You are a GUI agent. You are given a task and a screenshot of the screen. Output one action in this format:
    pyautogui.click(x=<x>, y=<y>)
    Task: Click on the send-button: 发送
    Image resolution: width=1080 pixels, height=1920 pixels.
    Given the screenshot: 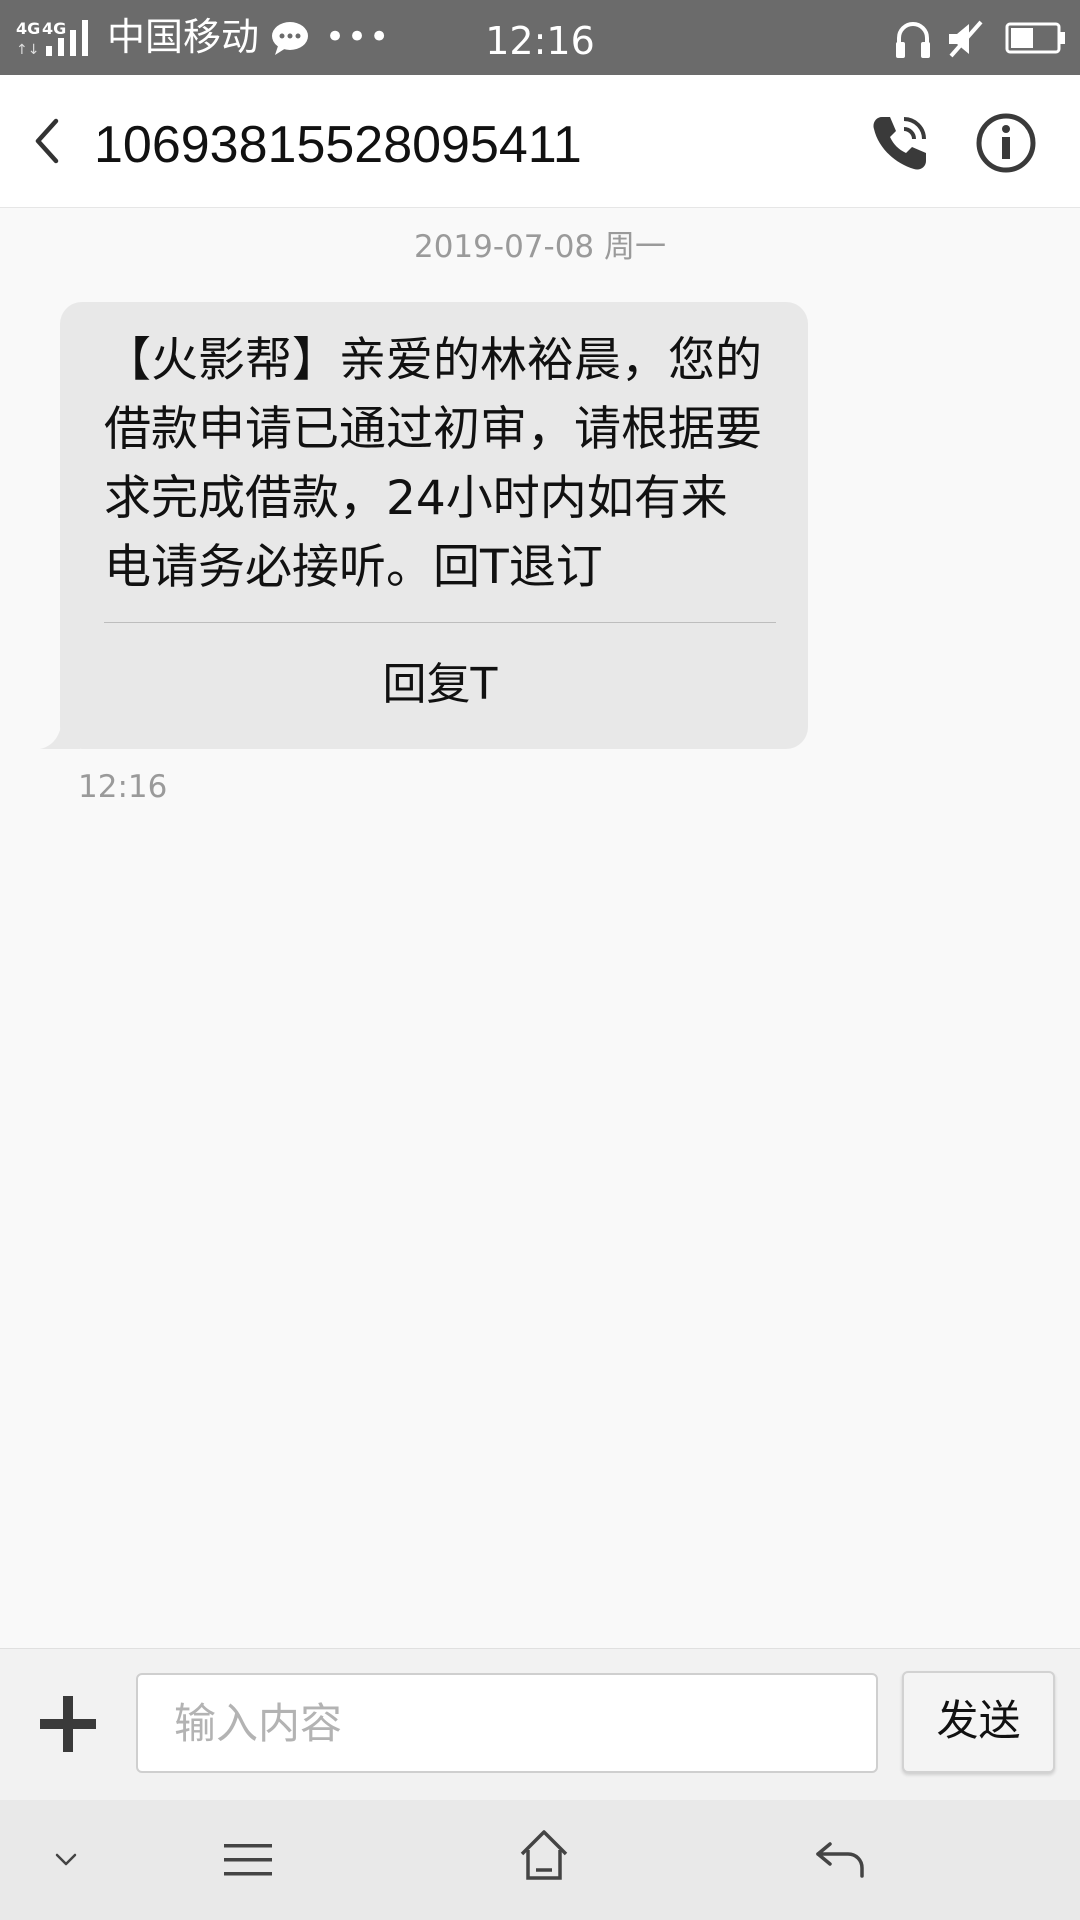 What is the action you would take?
    pyautogui.click(x=978, y=1722)
    